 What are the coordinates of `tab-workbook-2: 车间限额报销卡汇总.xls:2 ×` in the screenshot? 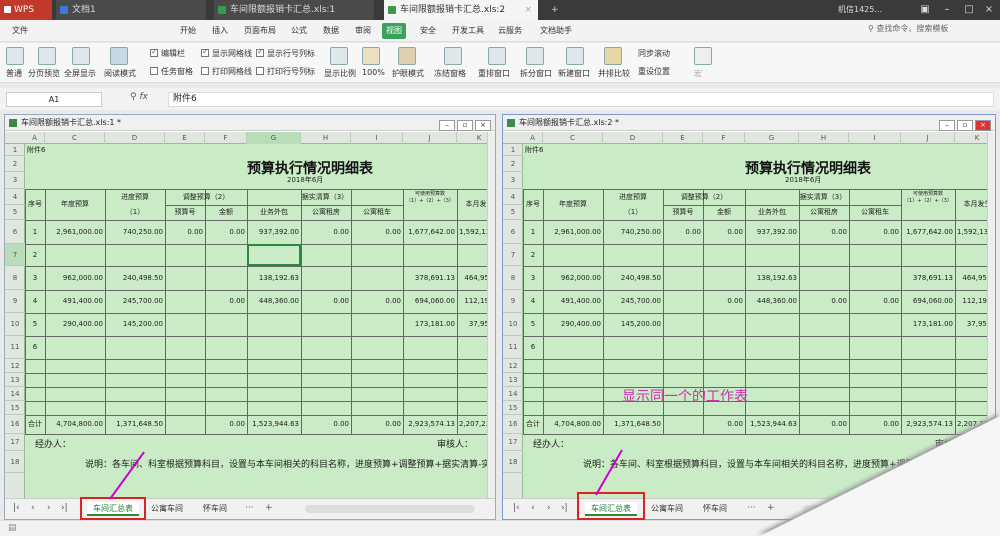 It's located at (461, 10).